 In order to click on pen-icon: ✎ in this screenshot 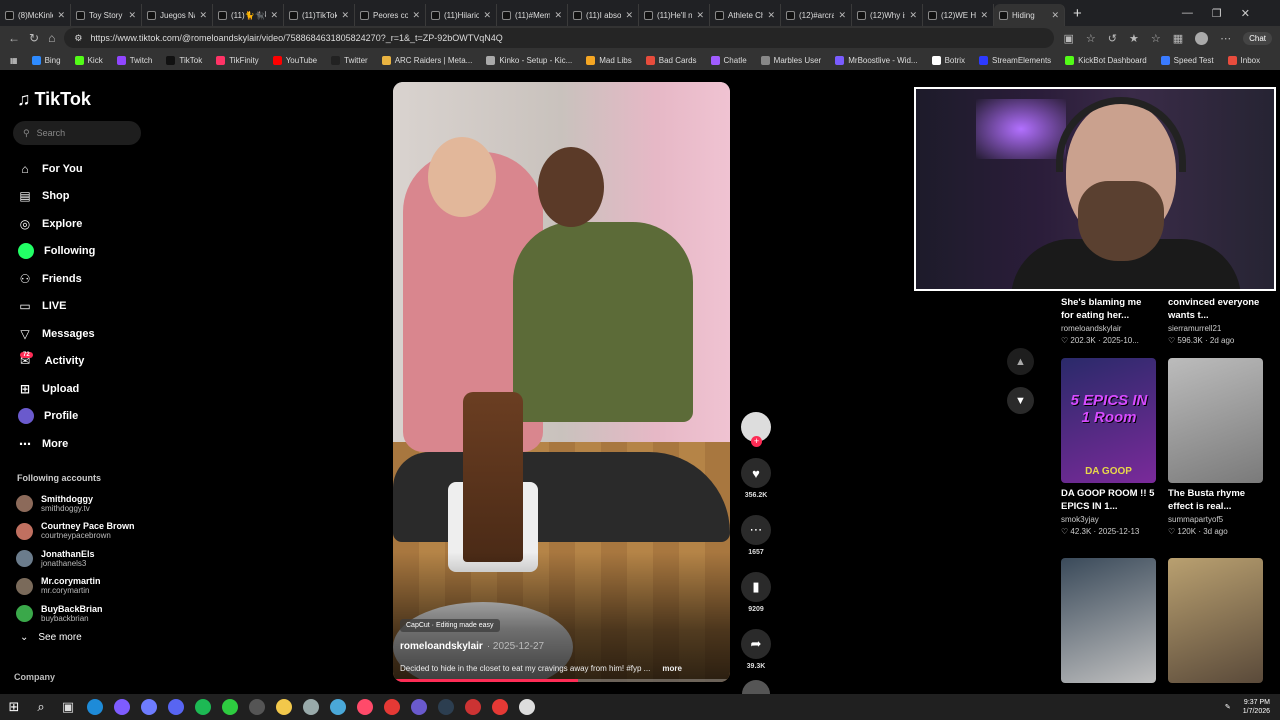, I will do `click(1228, 707)`.